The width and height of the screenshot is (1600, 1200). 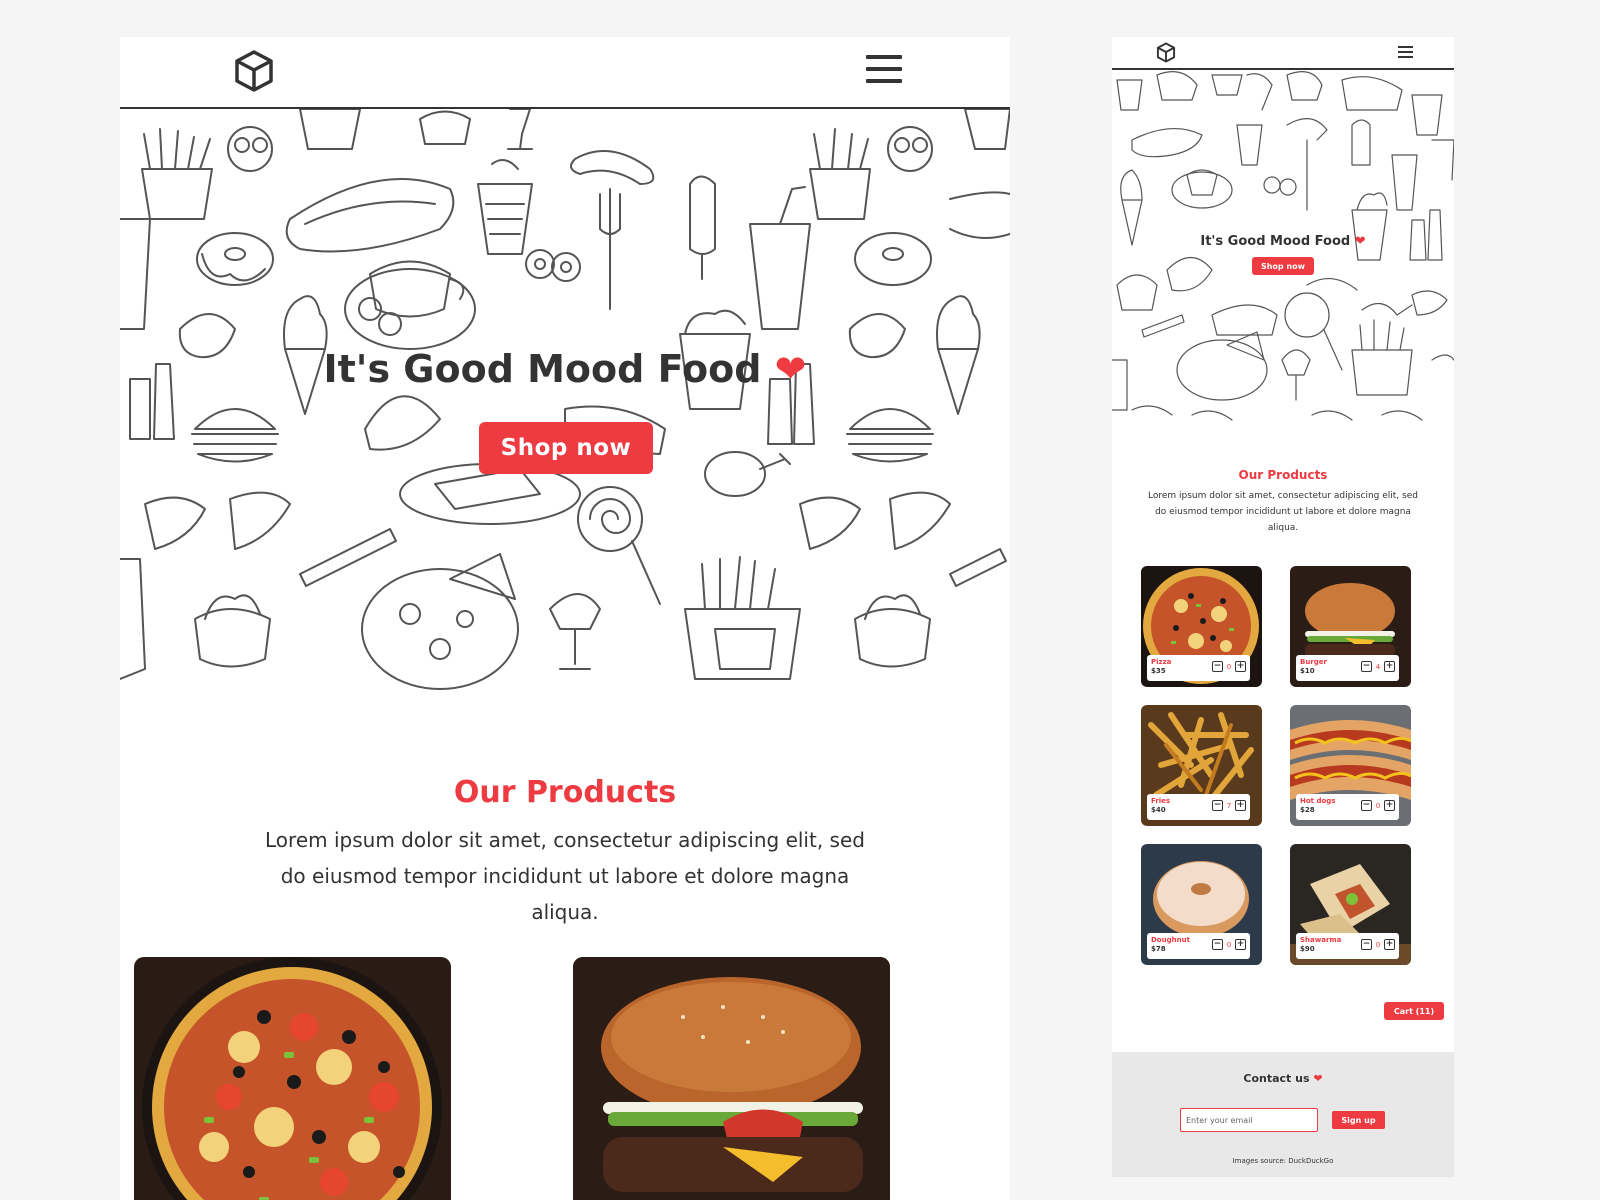 I want to click on product-info-bar: Fries $40 − 7 +, so click(x=1198, y=807).